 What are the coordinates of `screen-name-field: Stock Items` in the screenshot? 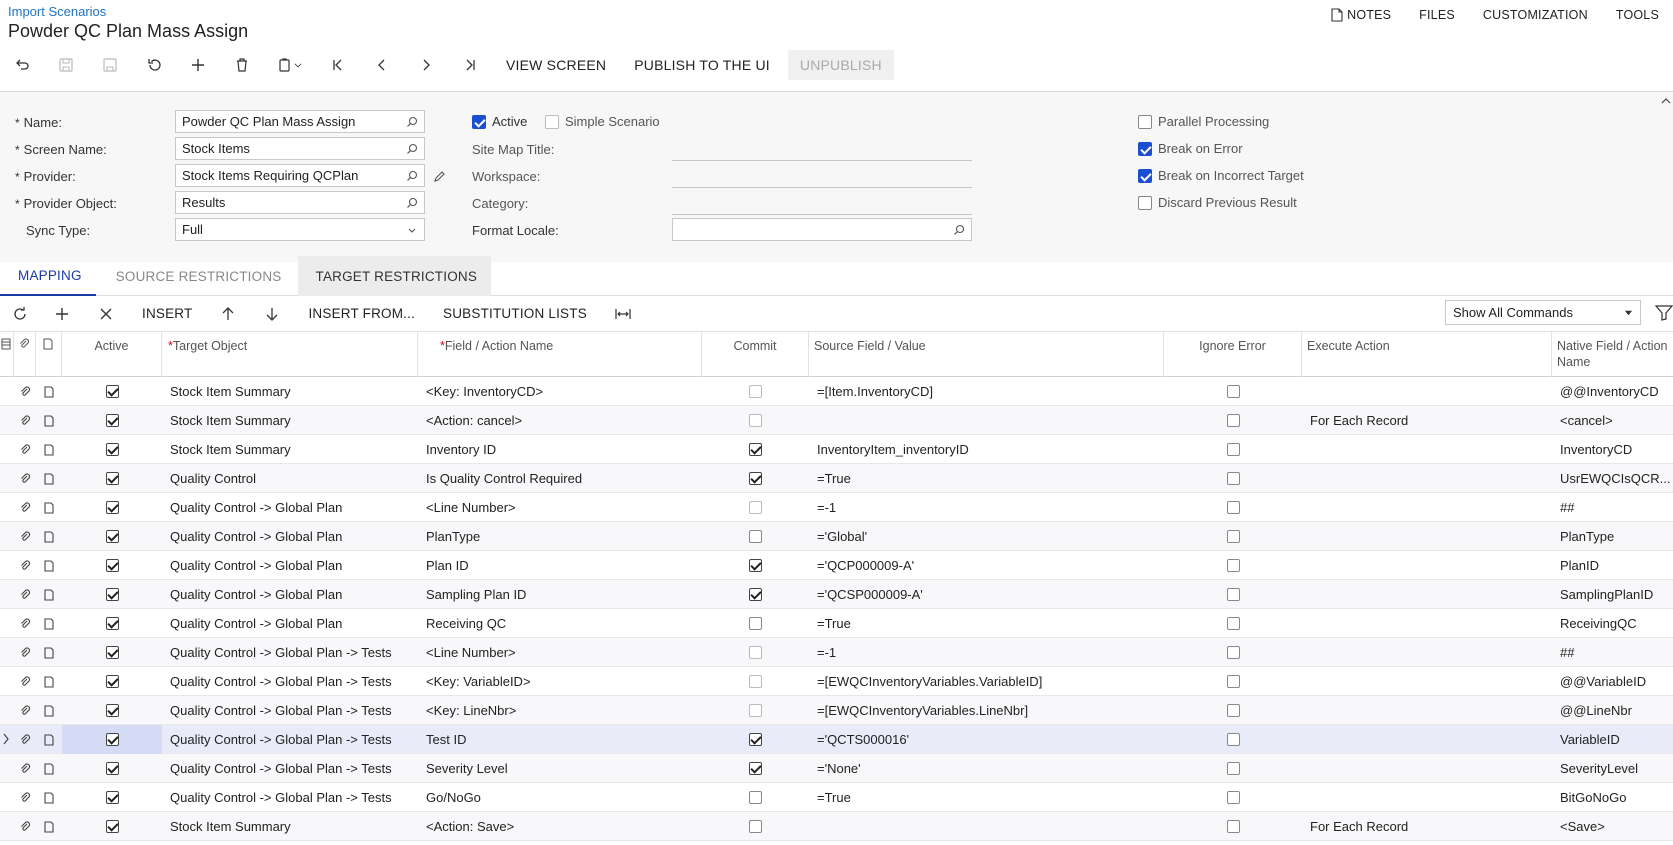 It's located at (300, 148).